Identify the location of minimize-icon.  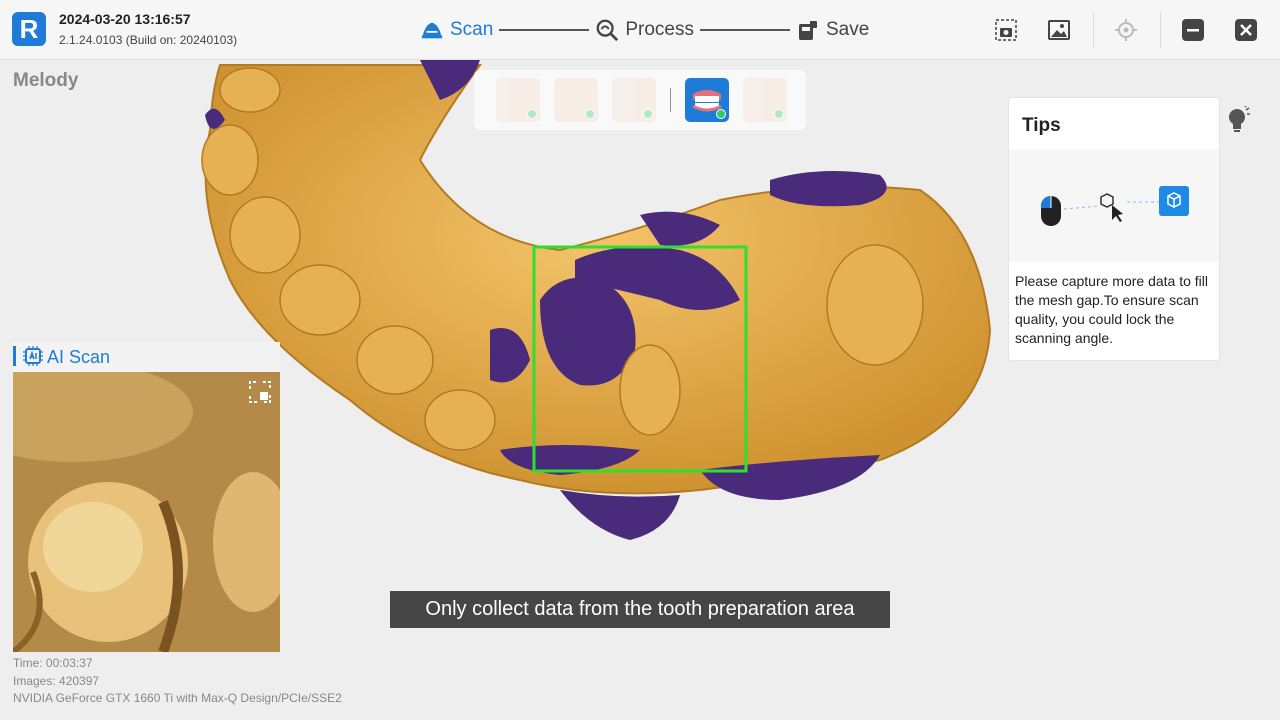
(1193, 30).